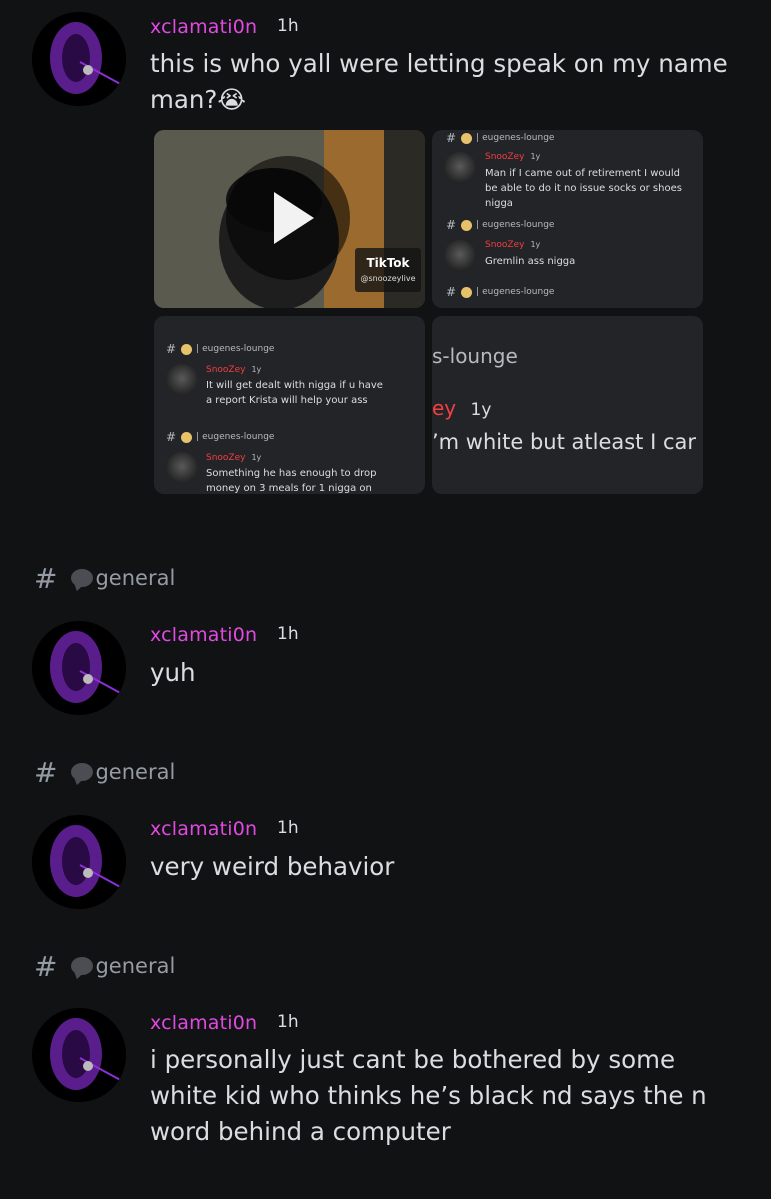 This screenshot has height=1199, width=771. I want to click on mini-message: Gremlin ass nigga, so click(530, 261).